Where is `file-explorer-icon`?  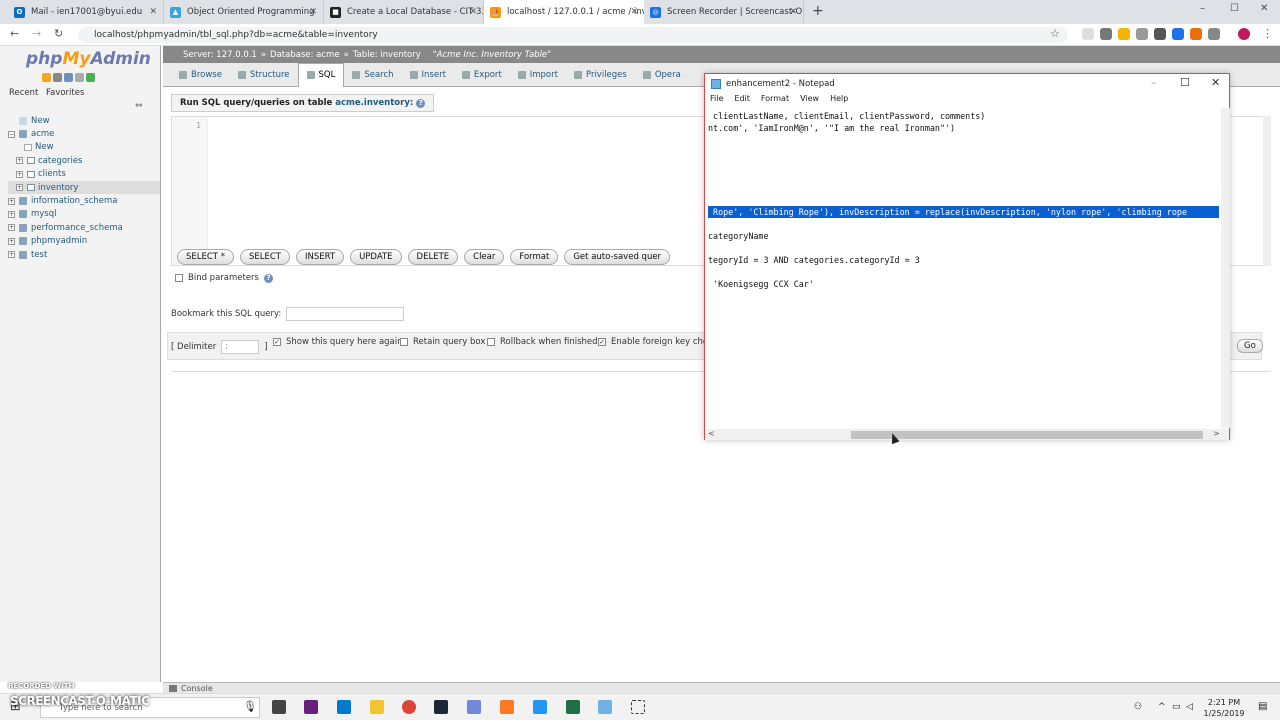 file-explorer-icon is located at coordinates (377, 707).